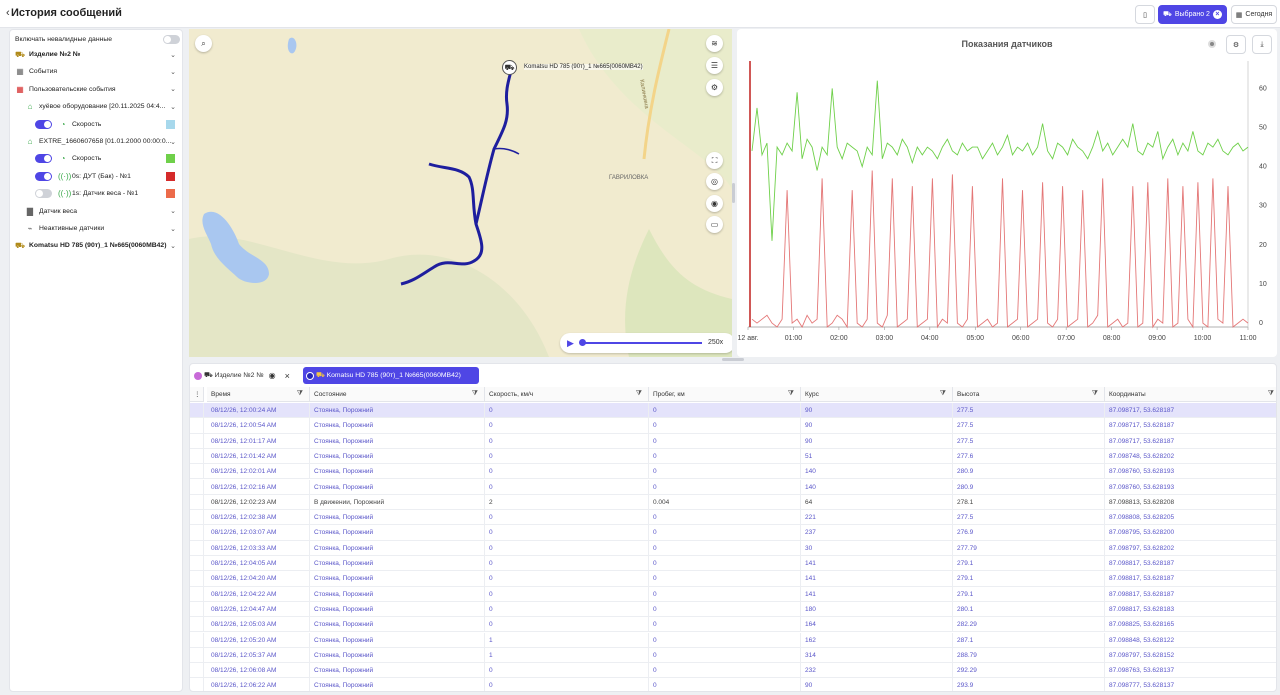  What do you see at coordinates (1254, 14) in the screenshot?
I see `today-button: ▦ Сегодня` at bounding box center [1254, 14].